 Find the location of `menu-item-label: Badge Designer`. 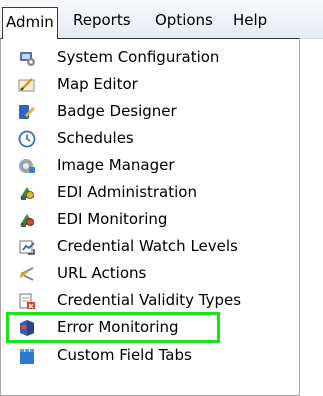

menu-item-label: Badge Designer is located at coordinates (117, 111).